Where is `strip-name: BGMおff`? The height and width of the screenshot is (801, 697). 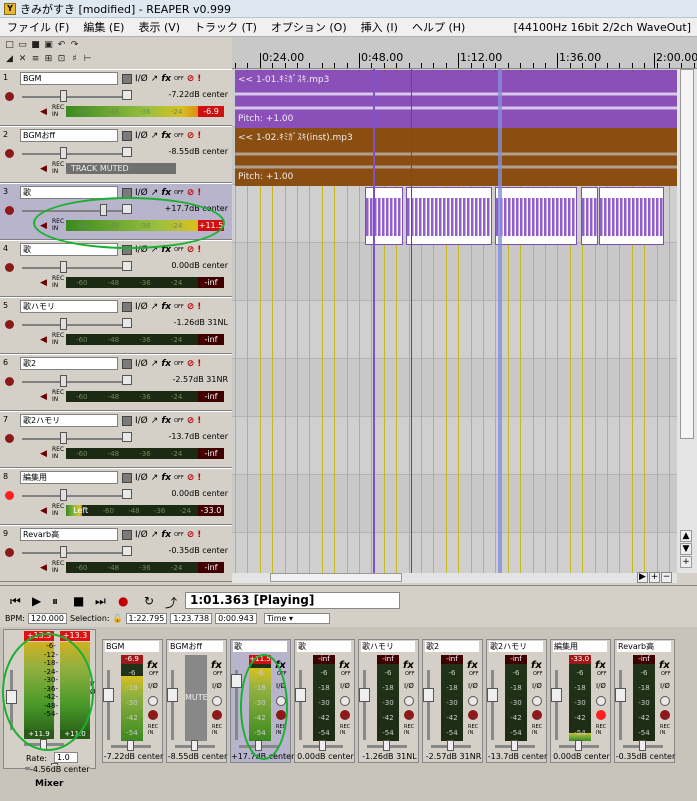 strip-name: BGMおff is located at coordinates (196, 646).